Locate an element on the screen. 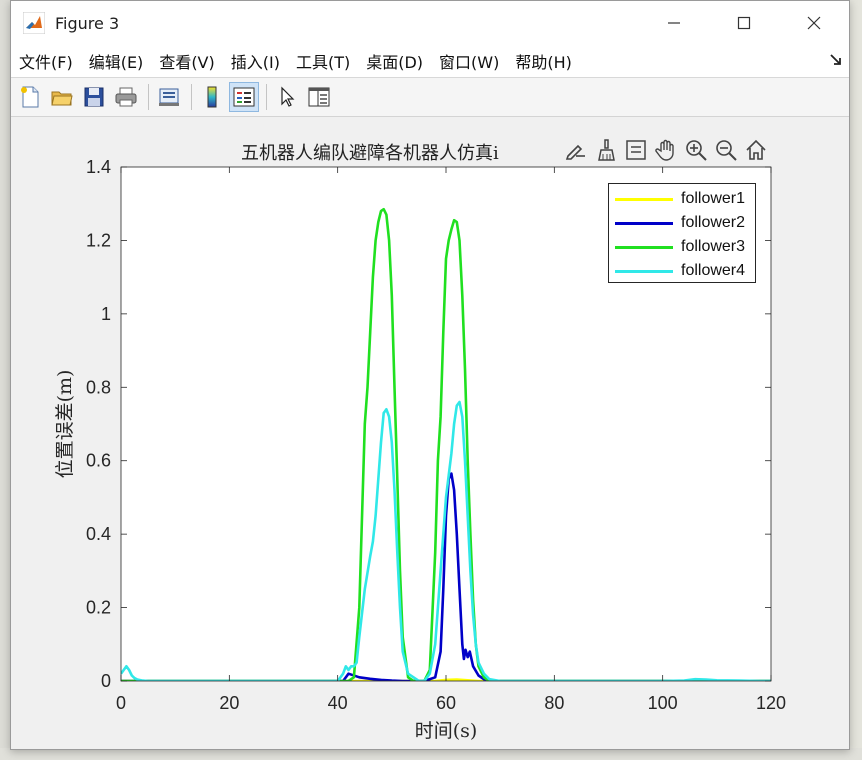 This screenshot has height=760, width=862. zoom-in-button is located at coordinates (696, 150).